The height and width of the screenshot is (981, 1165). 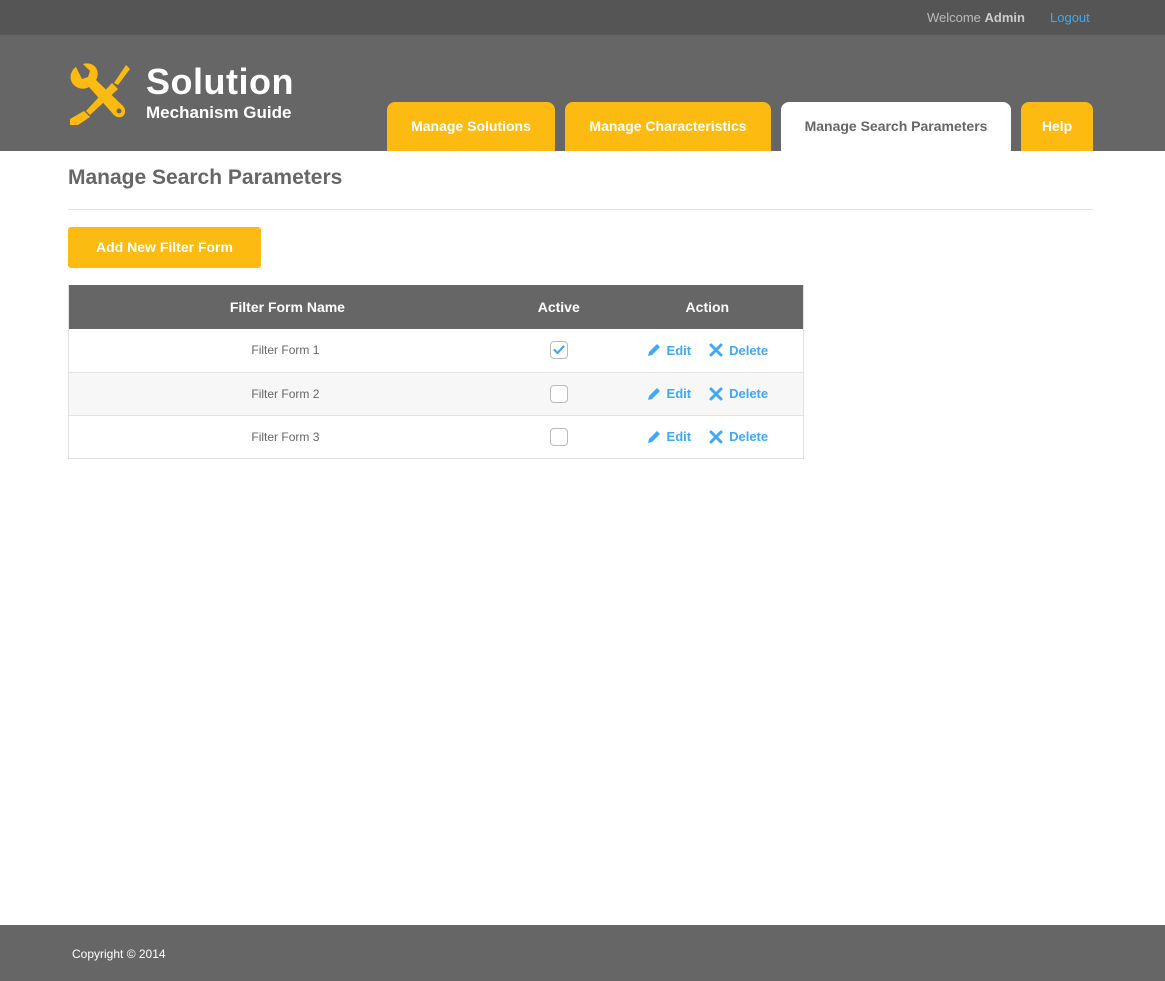 I want to click on logo: Solution Mechanism Guide, so click(x=188, y=94).